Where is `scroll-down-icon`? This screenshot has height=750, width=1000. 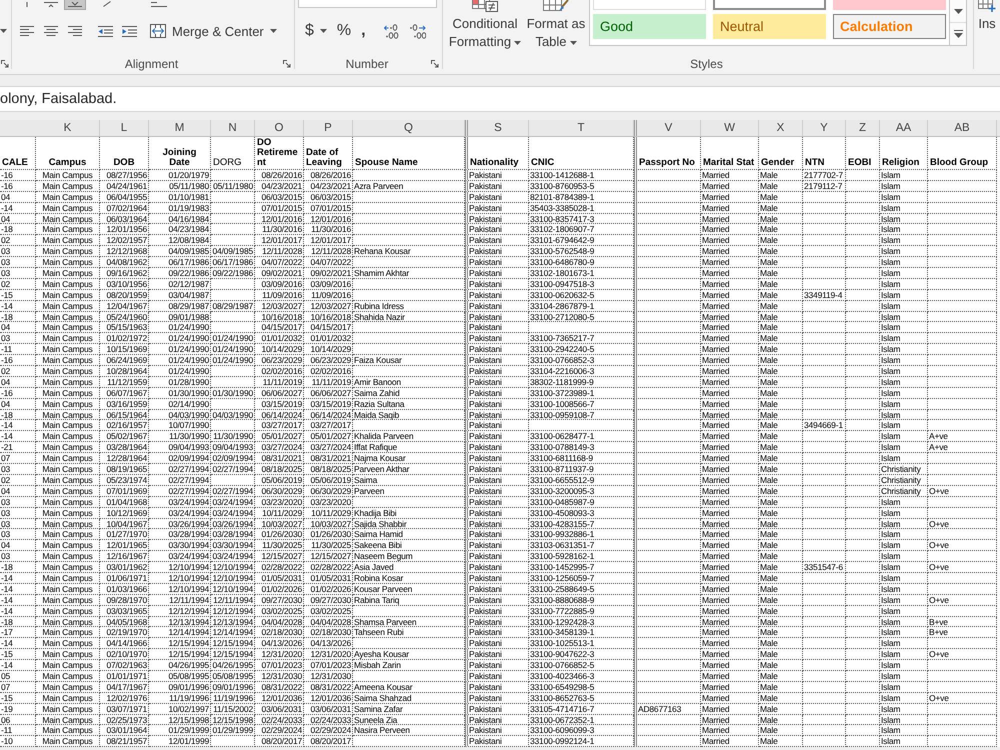 scroll-down-icon is located at coordinates (958, 11).